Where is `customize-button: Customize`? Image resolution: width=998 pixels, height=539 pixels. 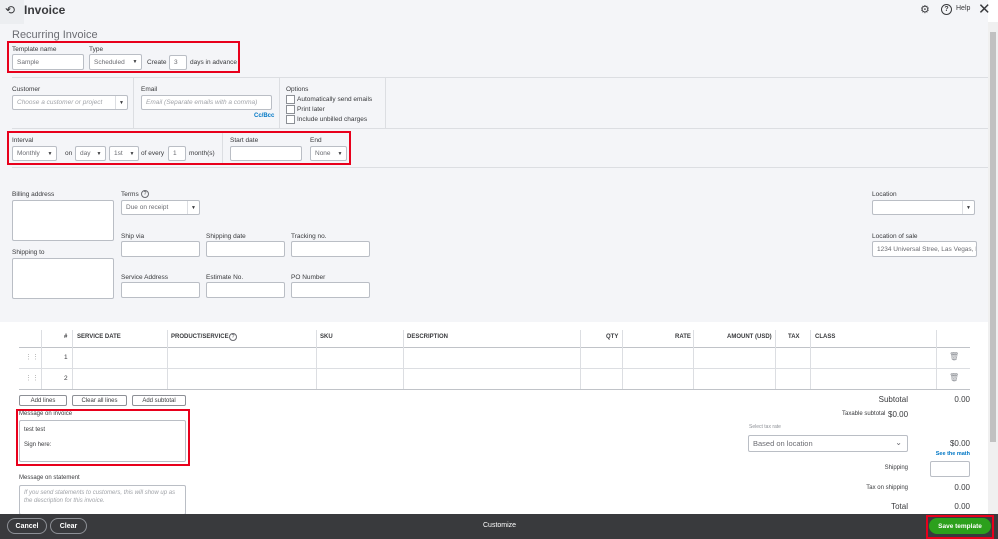 customize-button: Customize is located at coordinates (499, 525).